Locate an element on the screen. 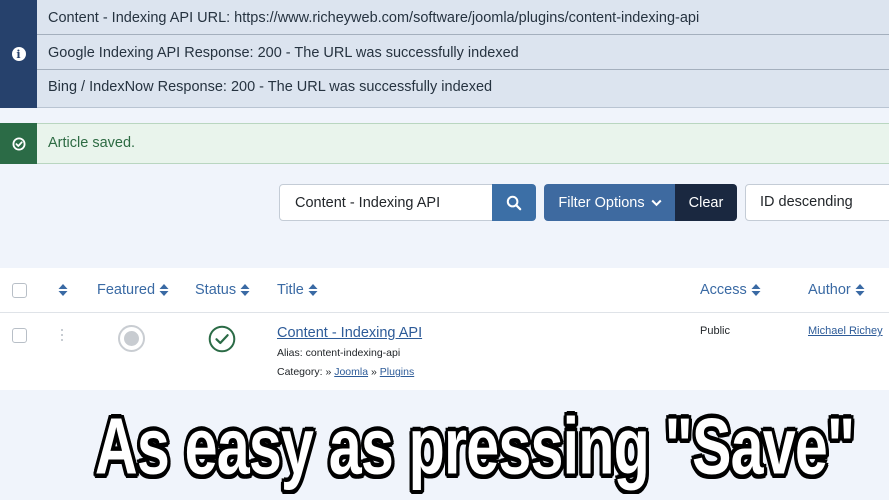  chevron-down-icon is located at coordinates (656, 202).